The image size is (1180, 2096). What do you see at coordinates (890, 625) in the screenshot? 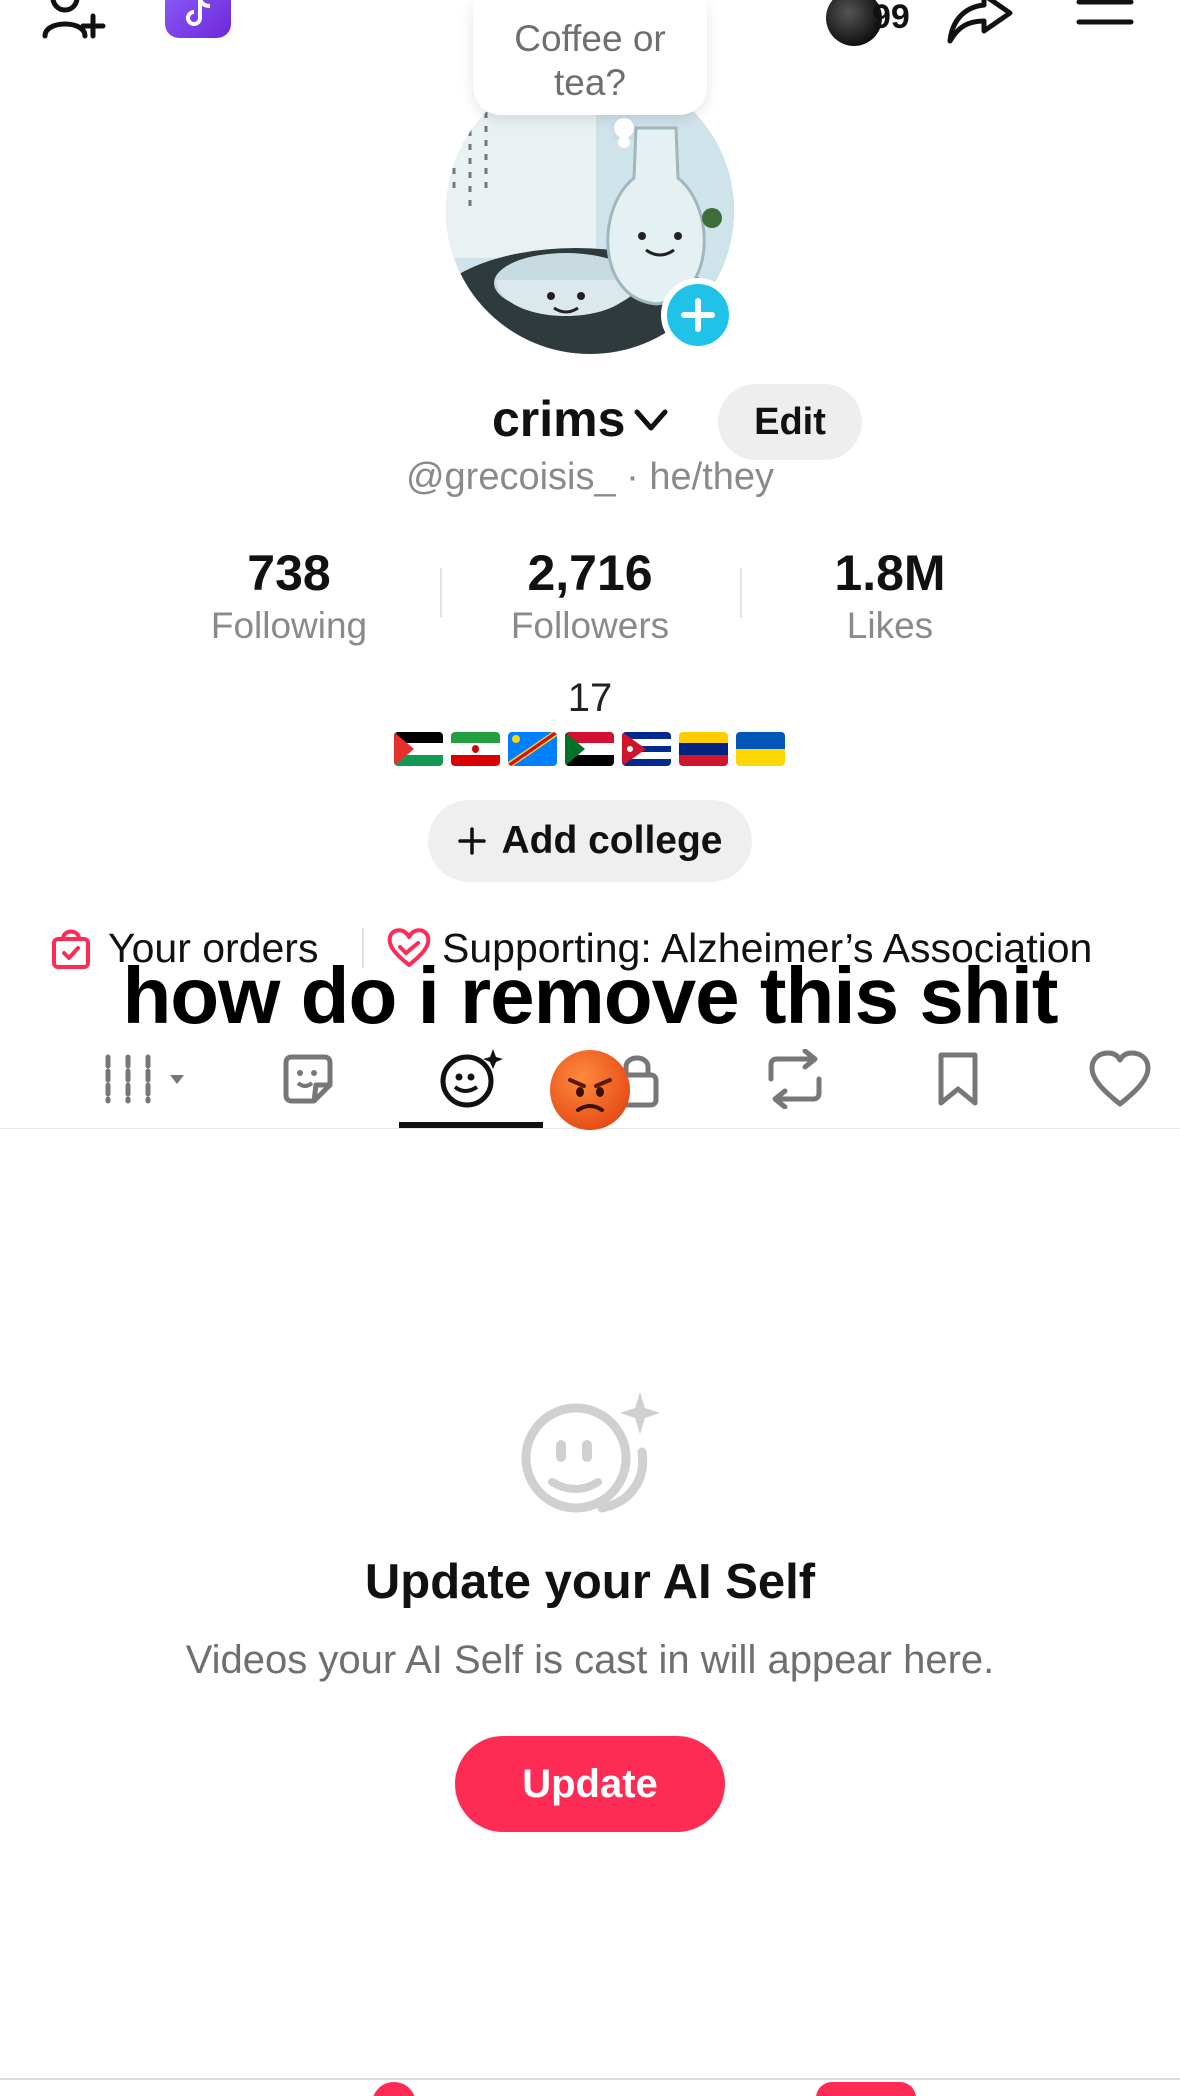
I see `likes-label: Likes` at bounding box center [890, 625].